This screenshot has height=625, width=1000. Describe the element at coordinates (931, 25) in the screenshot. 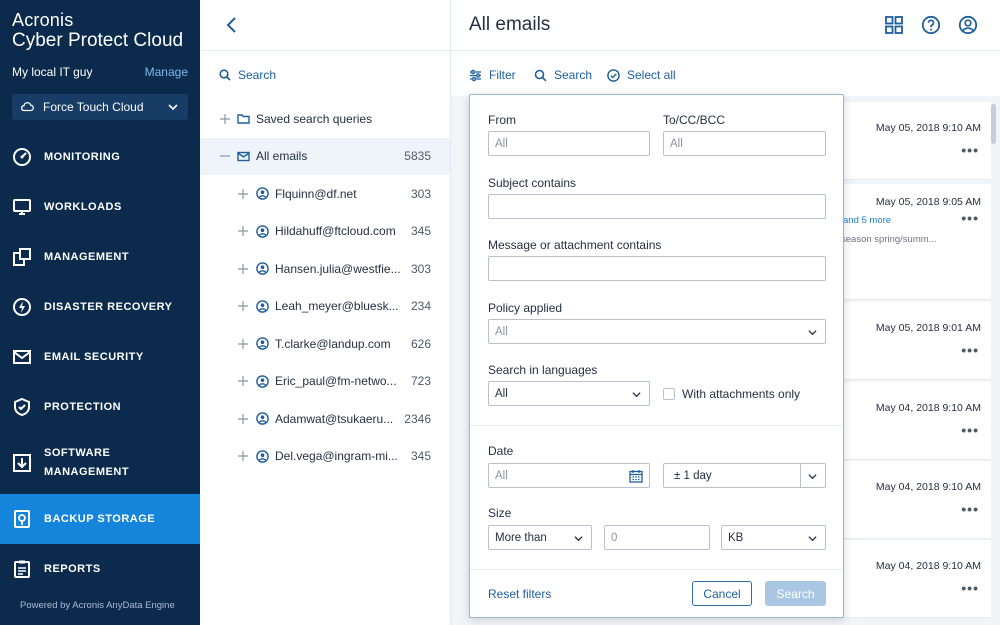

I see `help-icon` at that location.